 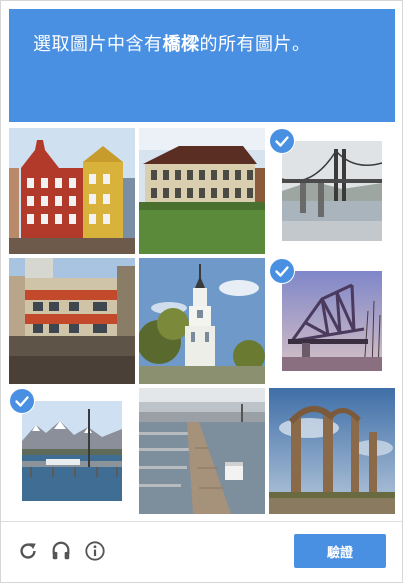 What do you see at coordinates (340, 551) in the screenshot?
I see `verify-button: 驗證` at bounding box center [340, 551].